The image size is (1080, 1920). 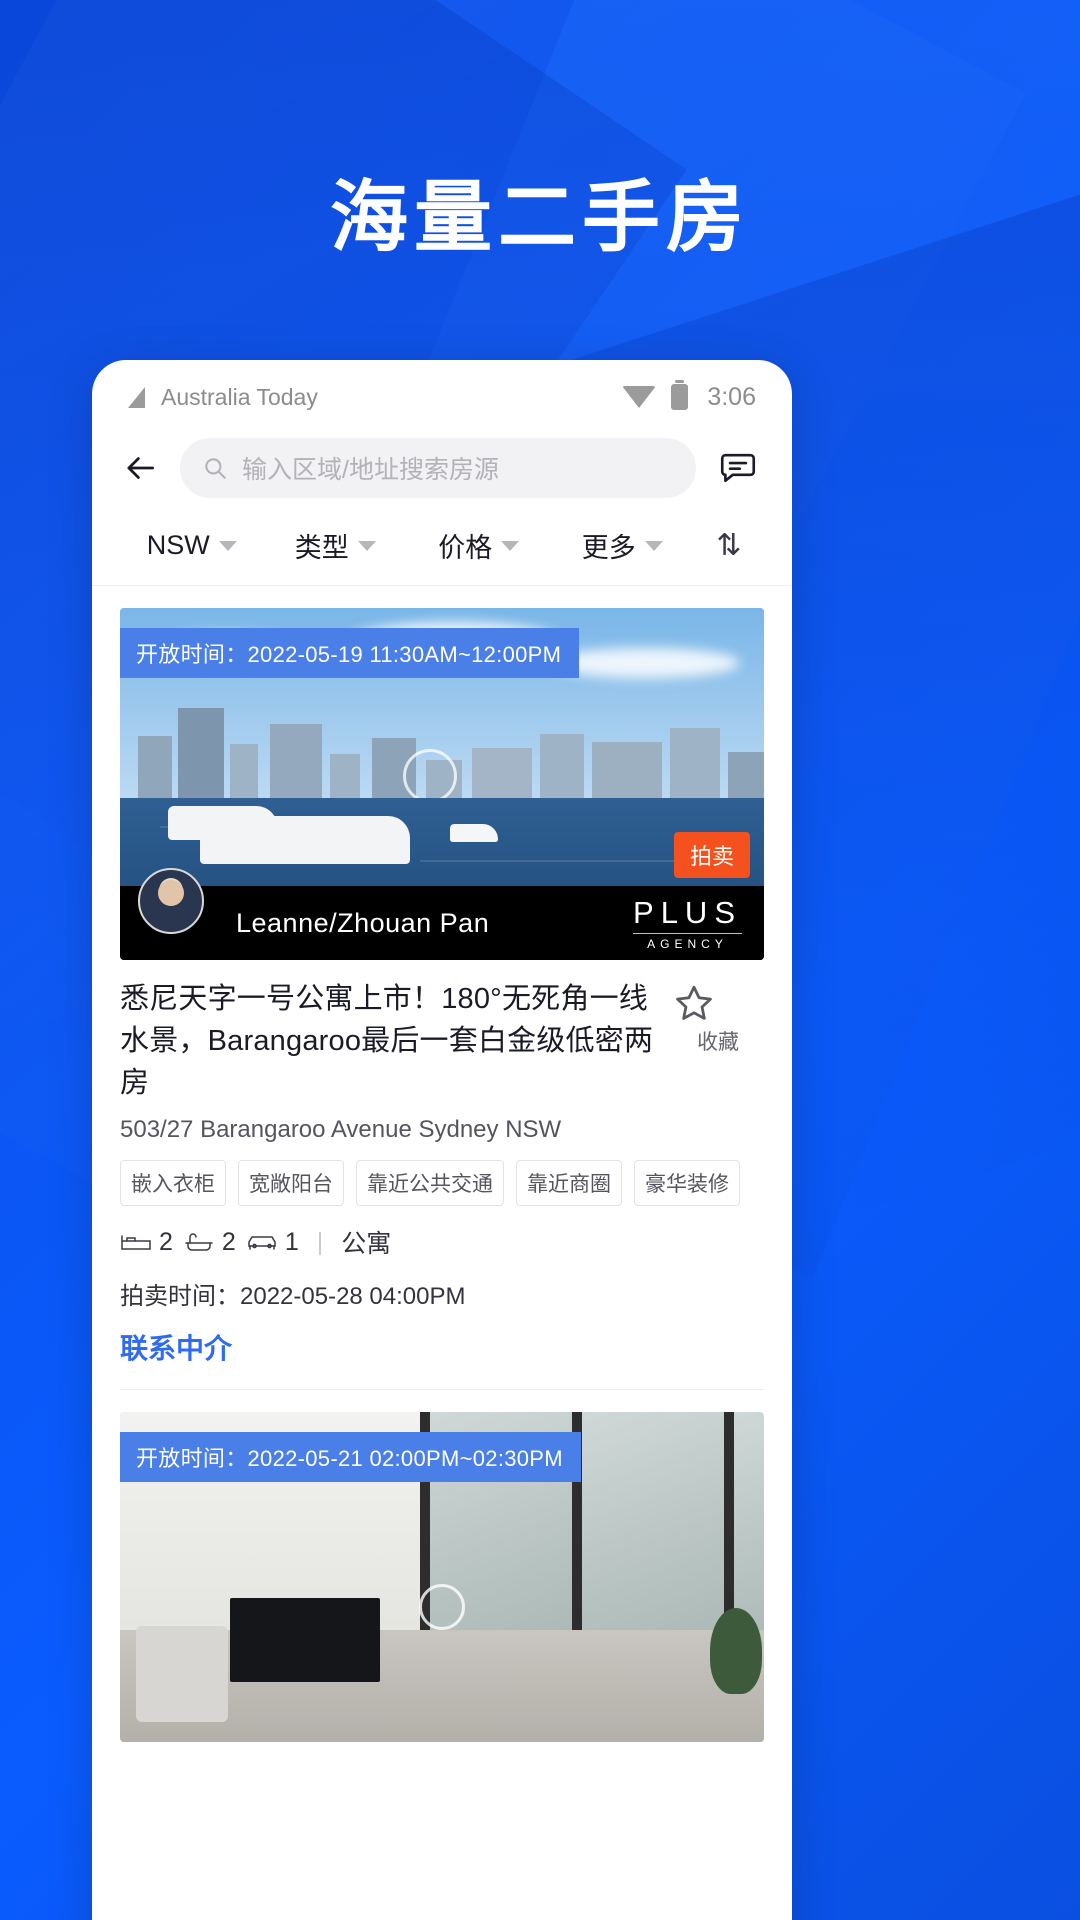 I want to click on spec-property-type: 公寓, so click(x=366, y=1244).